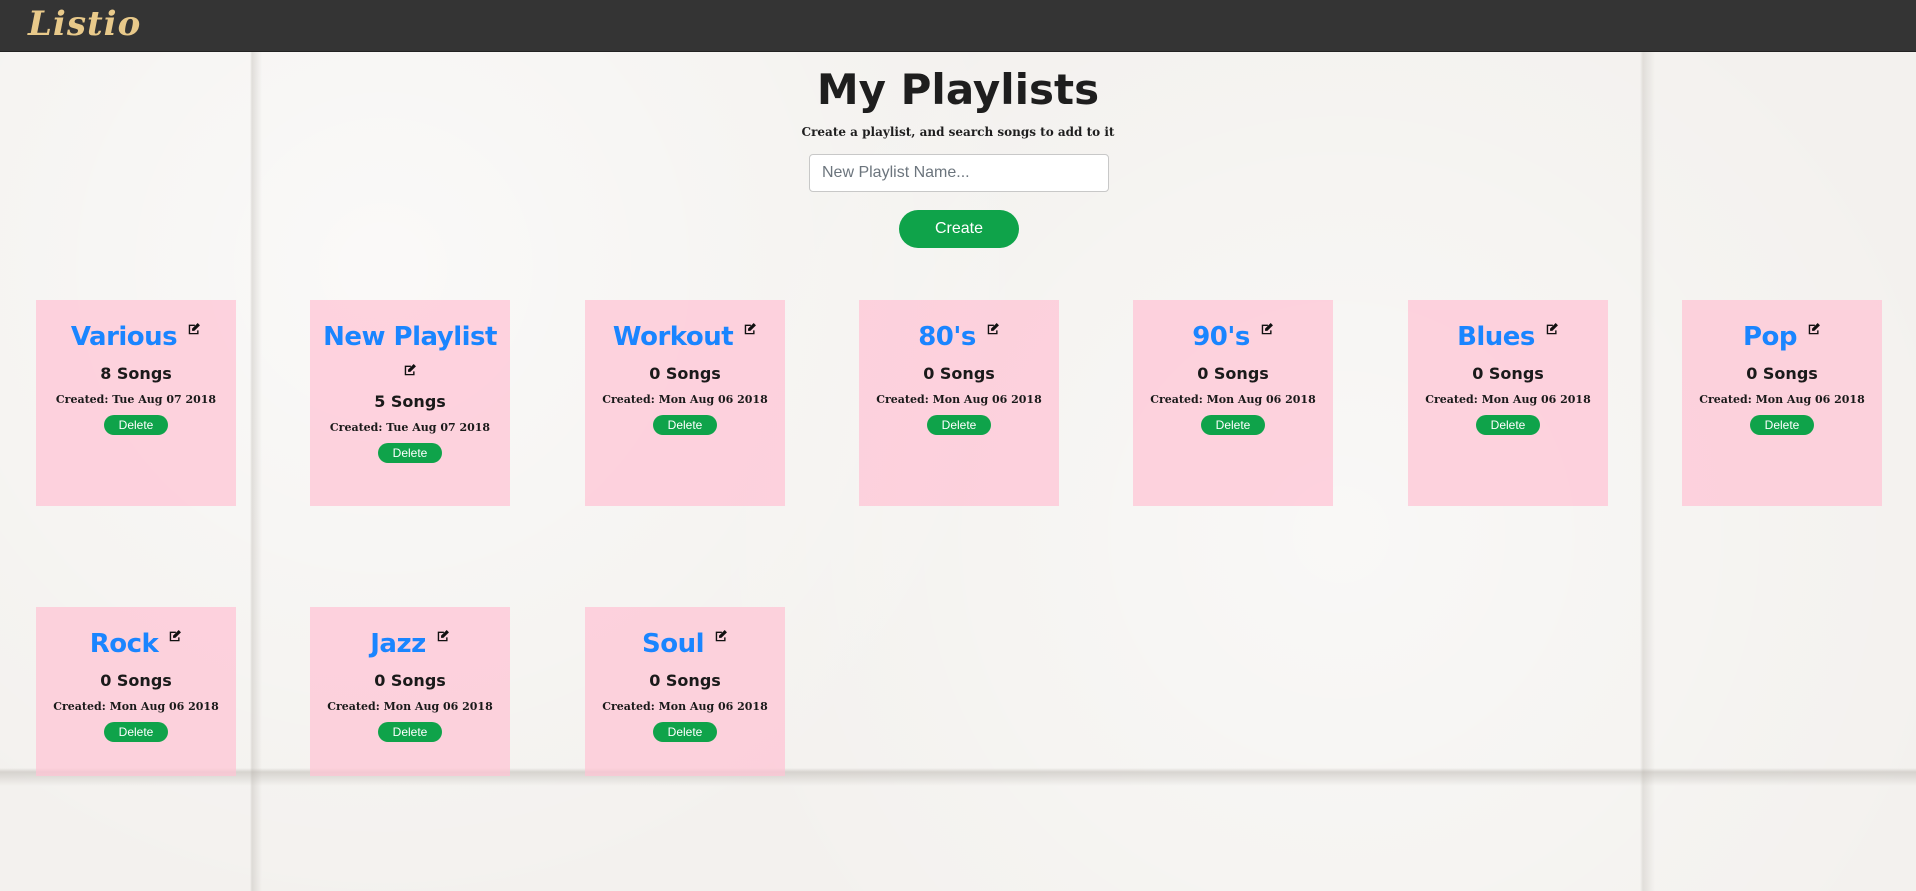 This screenshot has height=891, width=1916. What do you see at coordinates (1770, 337) in the screenshot?
I see `playlist-name: Pop` at bounding box center [1770, 337].